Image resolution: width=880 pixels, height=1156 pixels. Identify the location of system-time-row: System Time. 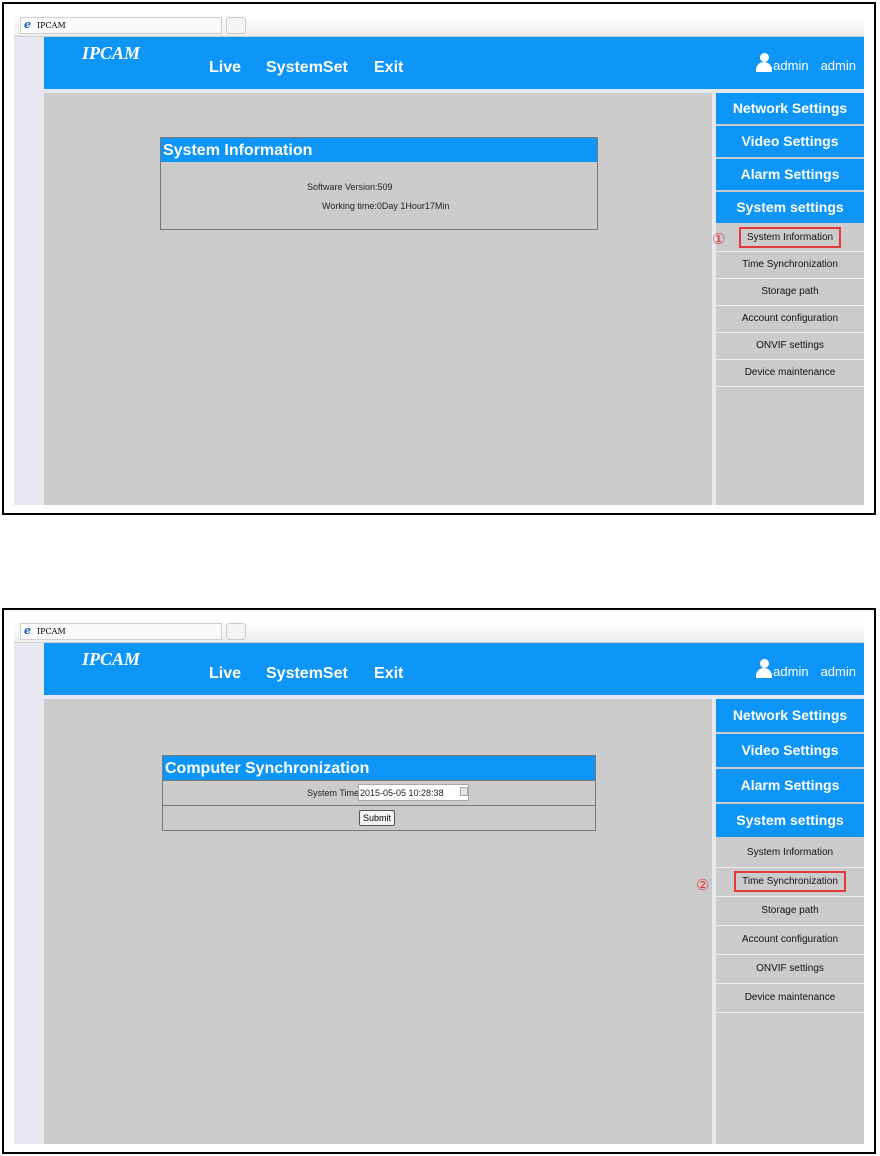
(379, 792).